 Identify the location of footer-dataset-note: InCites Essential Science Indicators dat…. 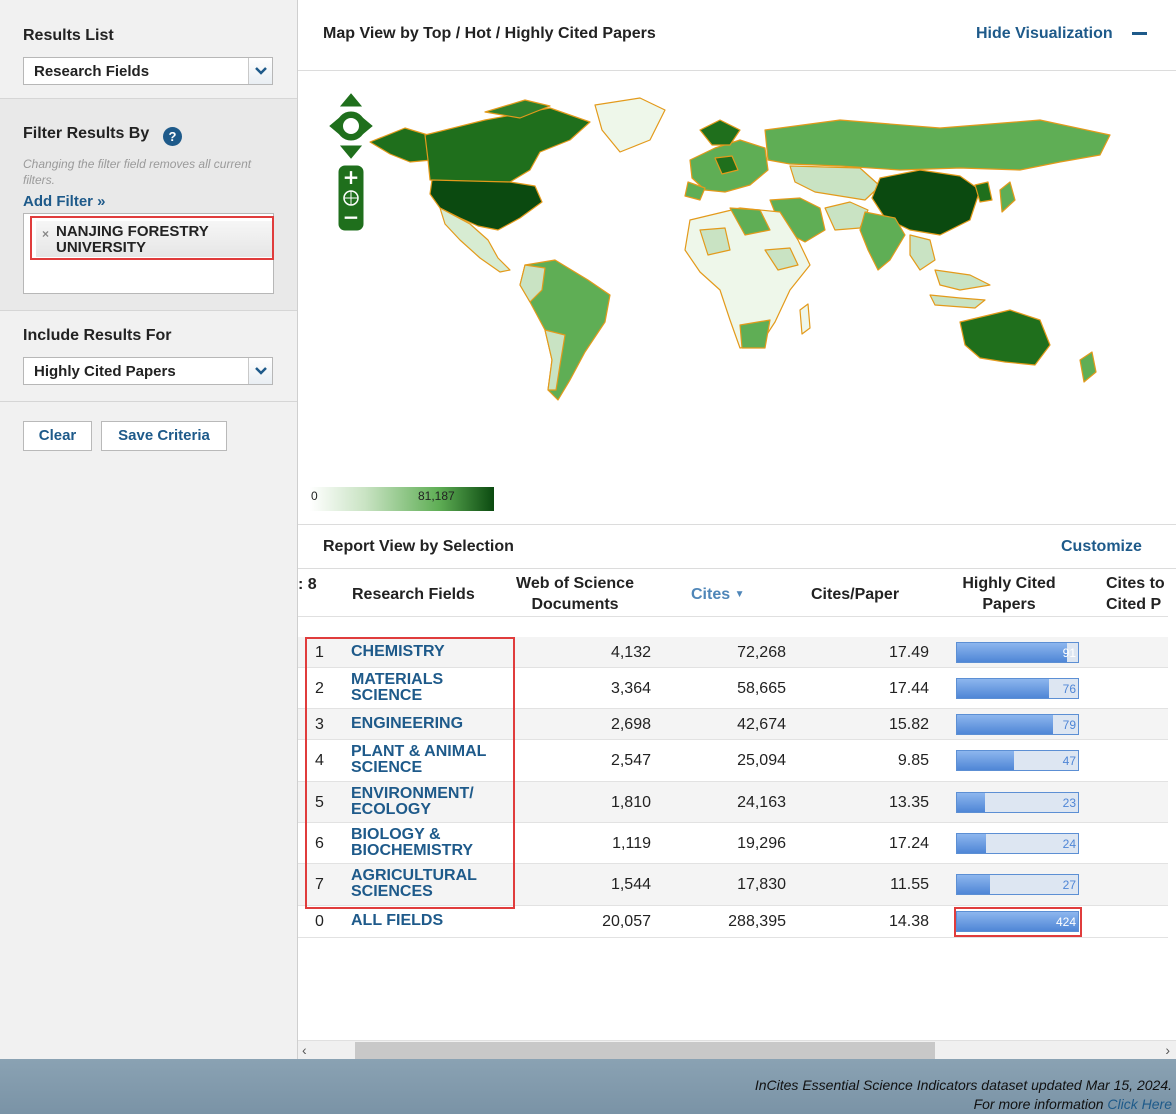
(963, 1085).